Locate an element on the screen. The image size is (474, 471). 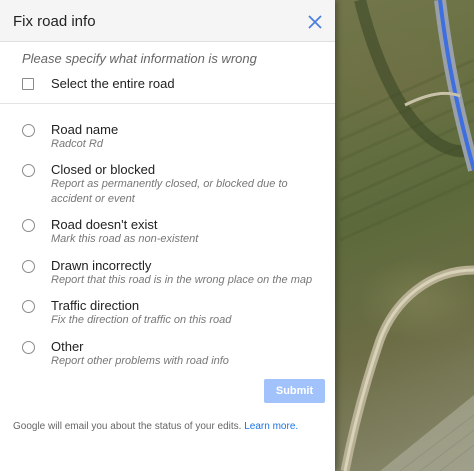
learn-more-link: Learn more. is located at coordinates (271, 426).